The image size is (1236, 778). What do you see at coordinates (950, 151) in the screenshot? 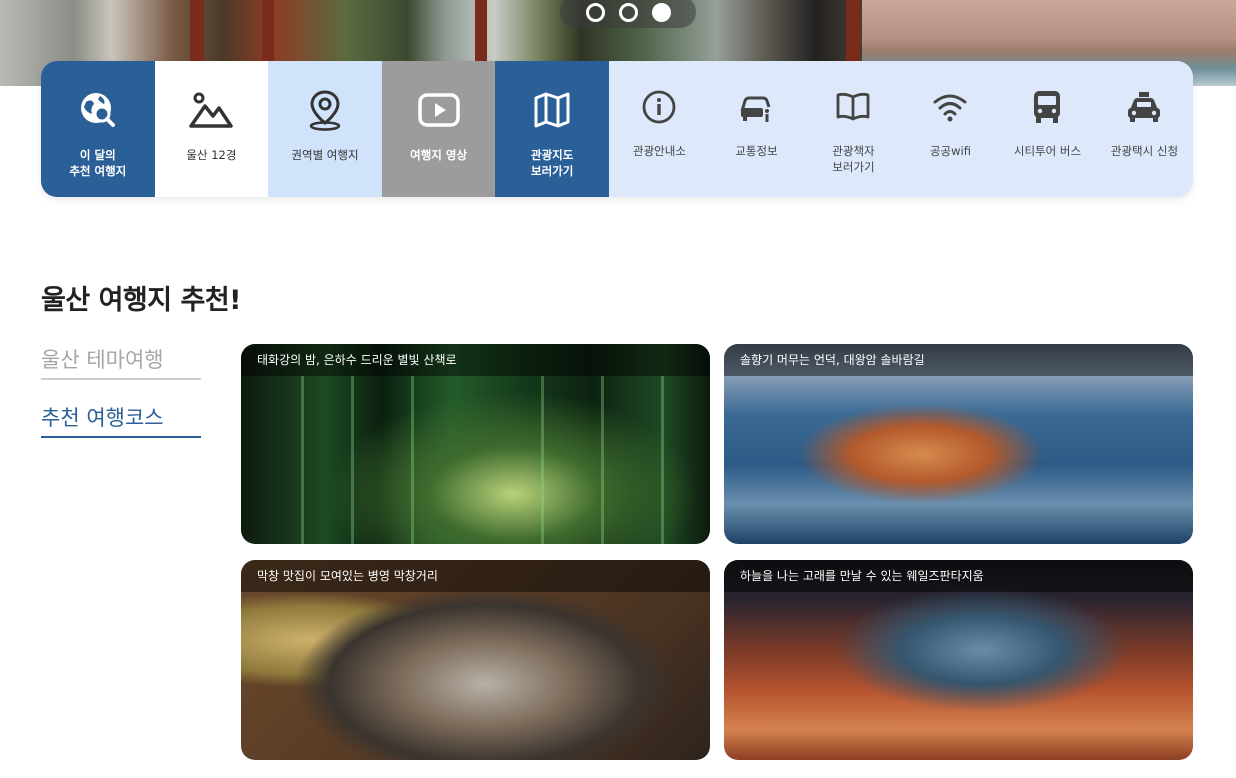
I see `quick-menu-label: 공공wifi` at bounding box center [950, 151].